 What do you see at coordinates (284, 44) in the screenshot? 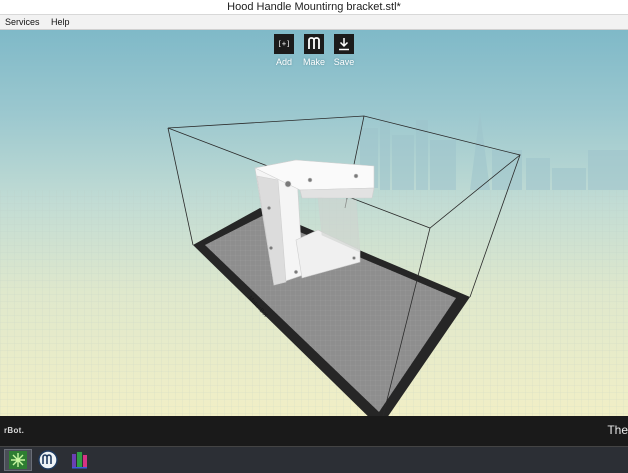
I see `add-icon: [+]` at bounding box center [284, 44].